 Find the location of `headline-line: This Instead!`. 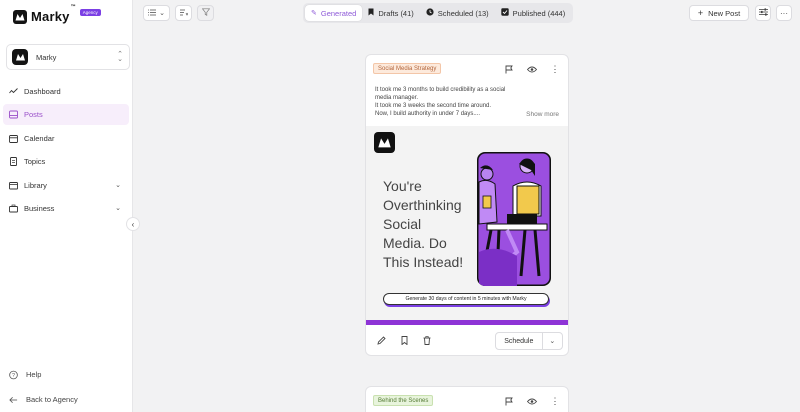

headline-line: This Instead! is located at coordinates (423, 262).